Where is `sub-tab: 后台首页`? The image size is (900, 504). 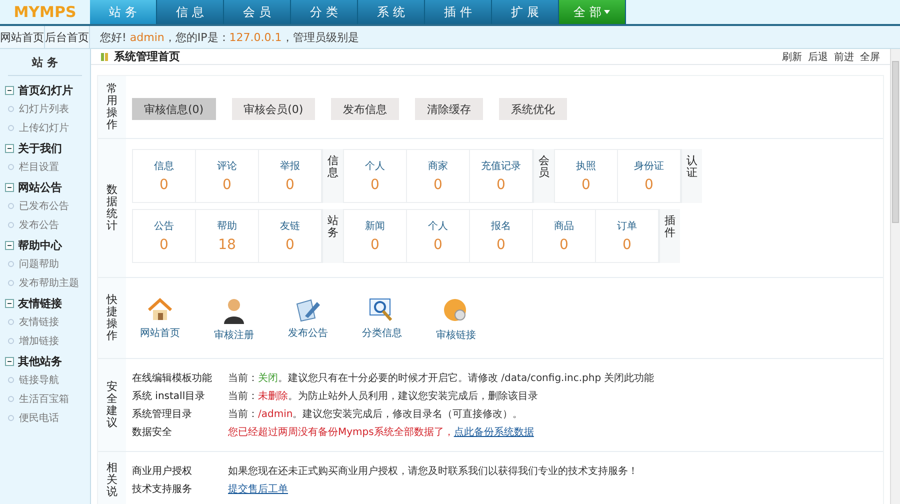
sub-tab: 后台首页 is located at coordinates (67, 37).